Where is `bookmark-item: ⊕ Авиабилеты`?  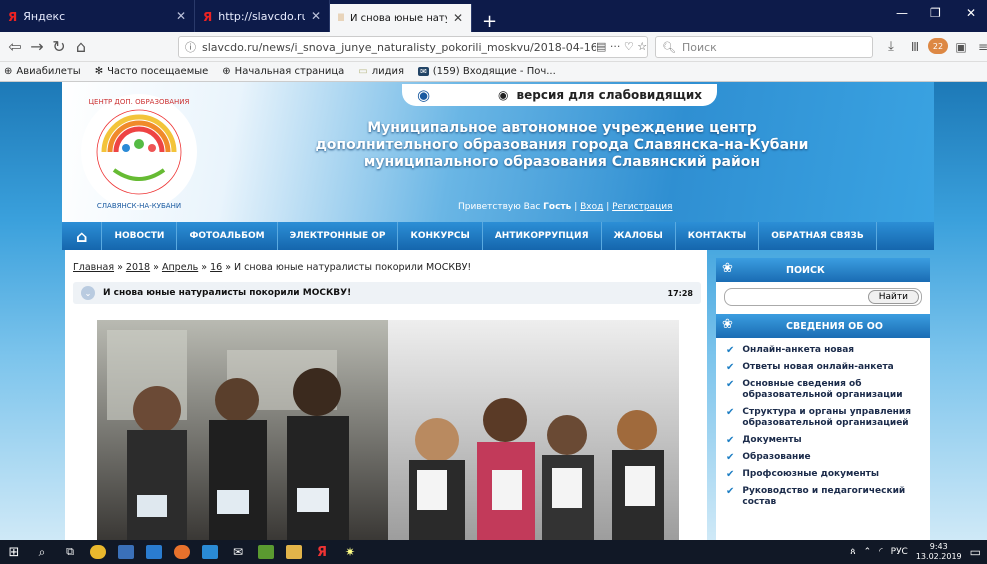
bookmark-item: ⊕ Авиабилеты is located at coordinates (42, 71).